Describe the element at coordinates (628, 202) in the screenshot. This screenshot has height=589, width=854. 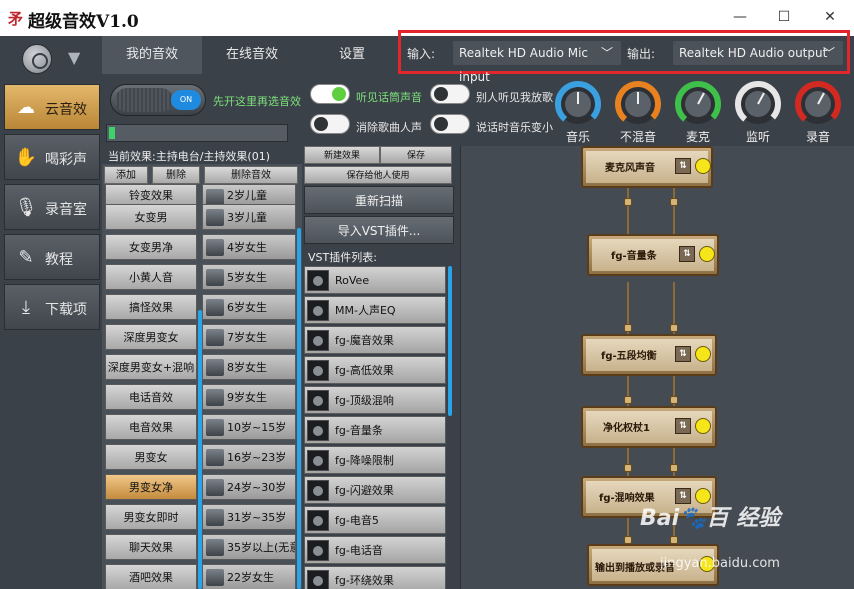
I see `lock-icon` at that location.